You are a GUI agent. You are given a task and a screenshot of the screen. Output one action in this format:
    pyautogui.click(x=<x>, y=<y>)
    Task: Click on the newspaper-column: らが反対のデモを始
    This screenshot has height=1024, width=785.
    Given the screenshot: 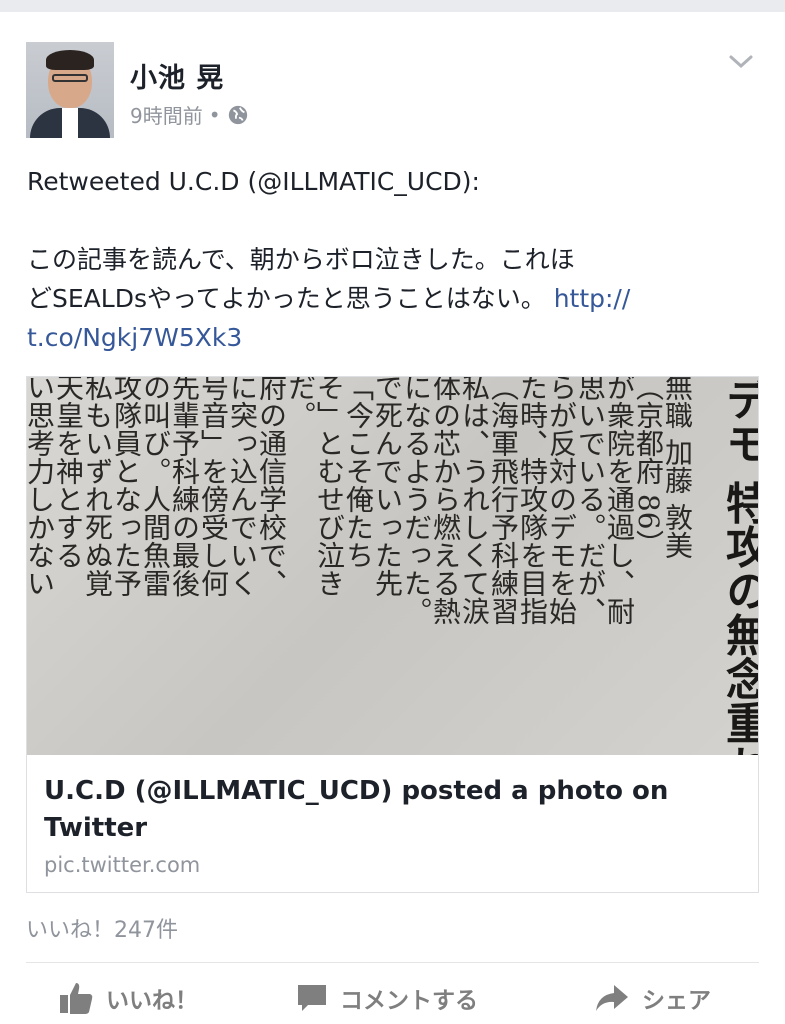 What is the action you would take?
    pyautogui.click(x=561, y=501)
    